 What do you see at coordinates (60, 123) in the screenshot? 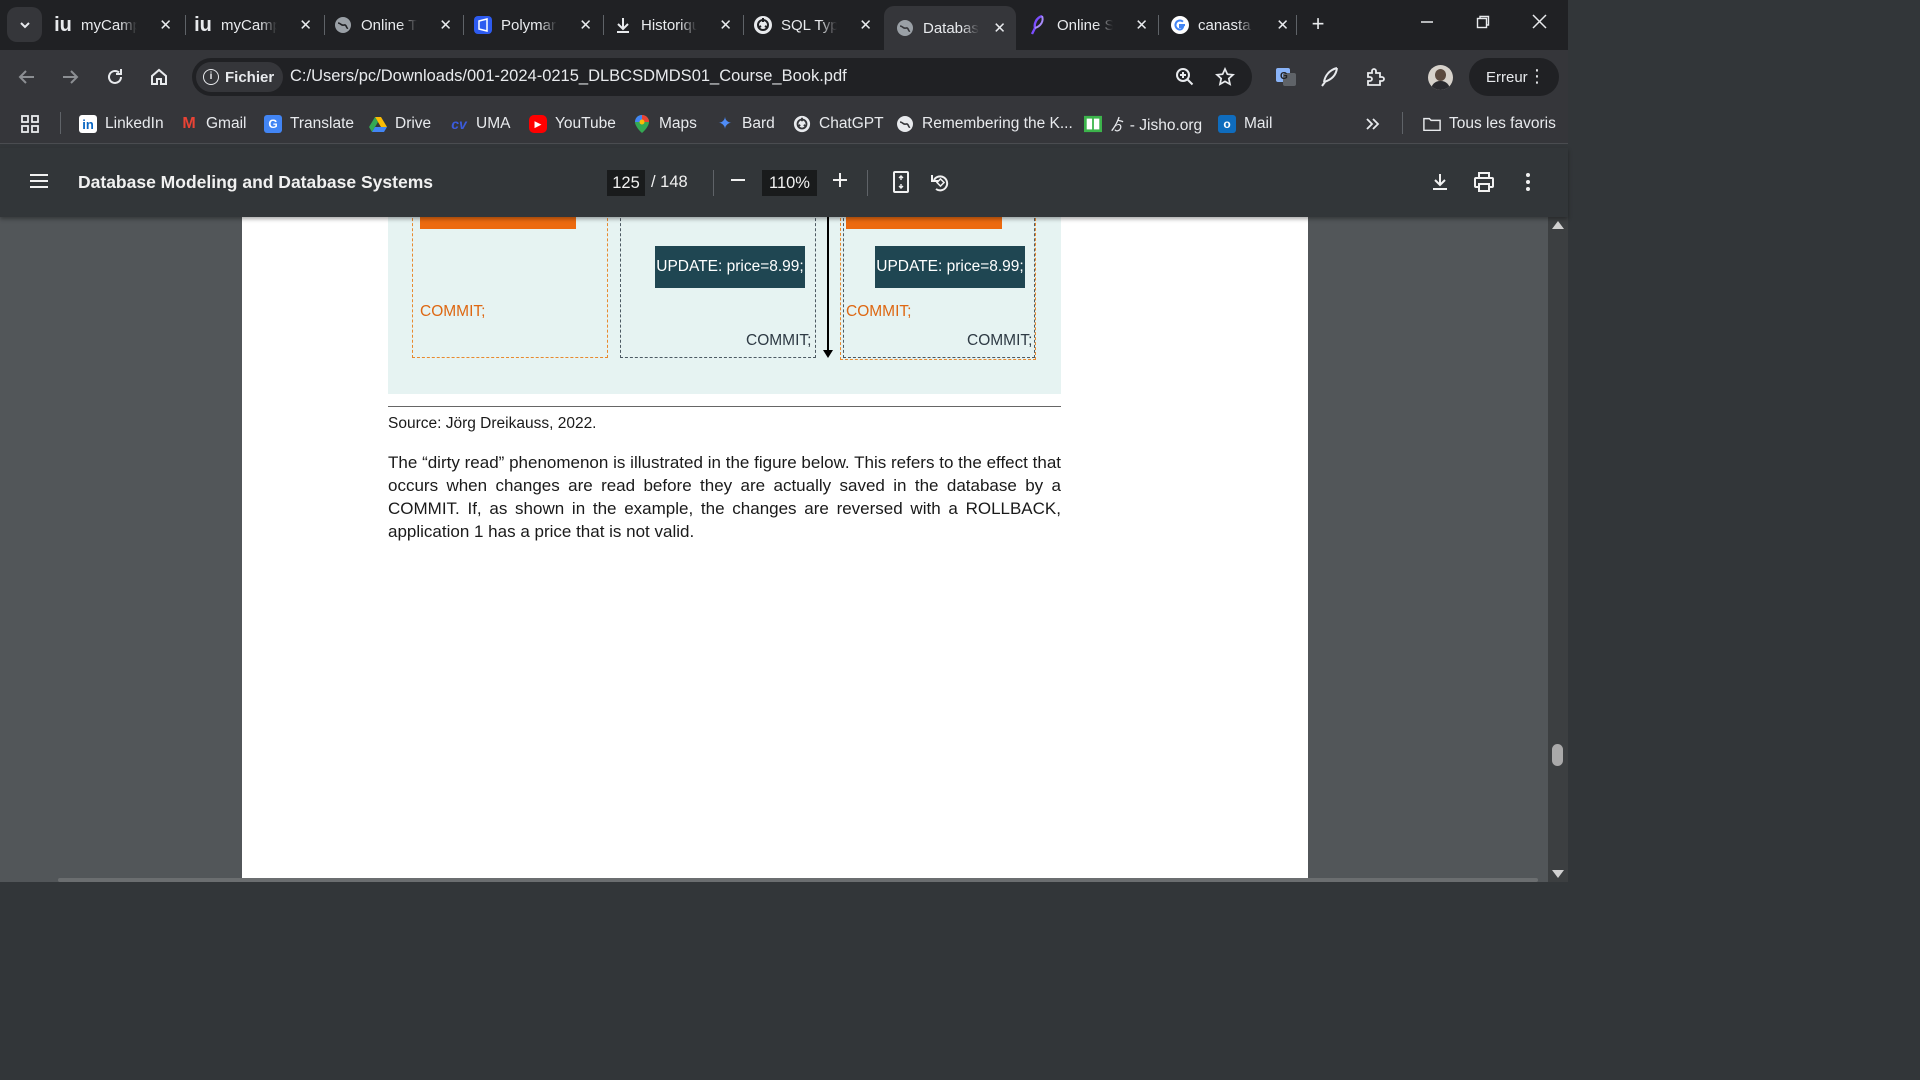
I see `bookmarks-divider` at bounding box center [60, 123].